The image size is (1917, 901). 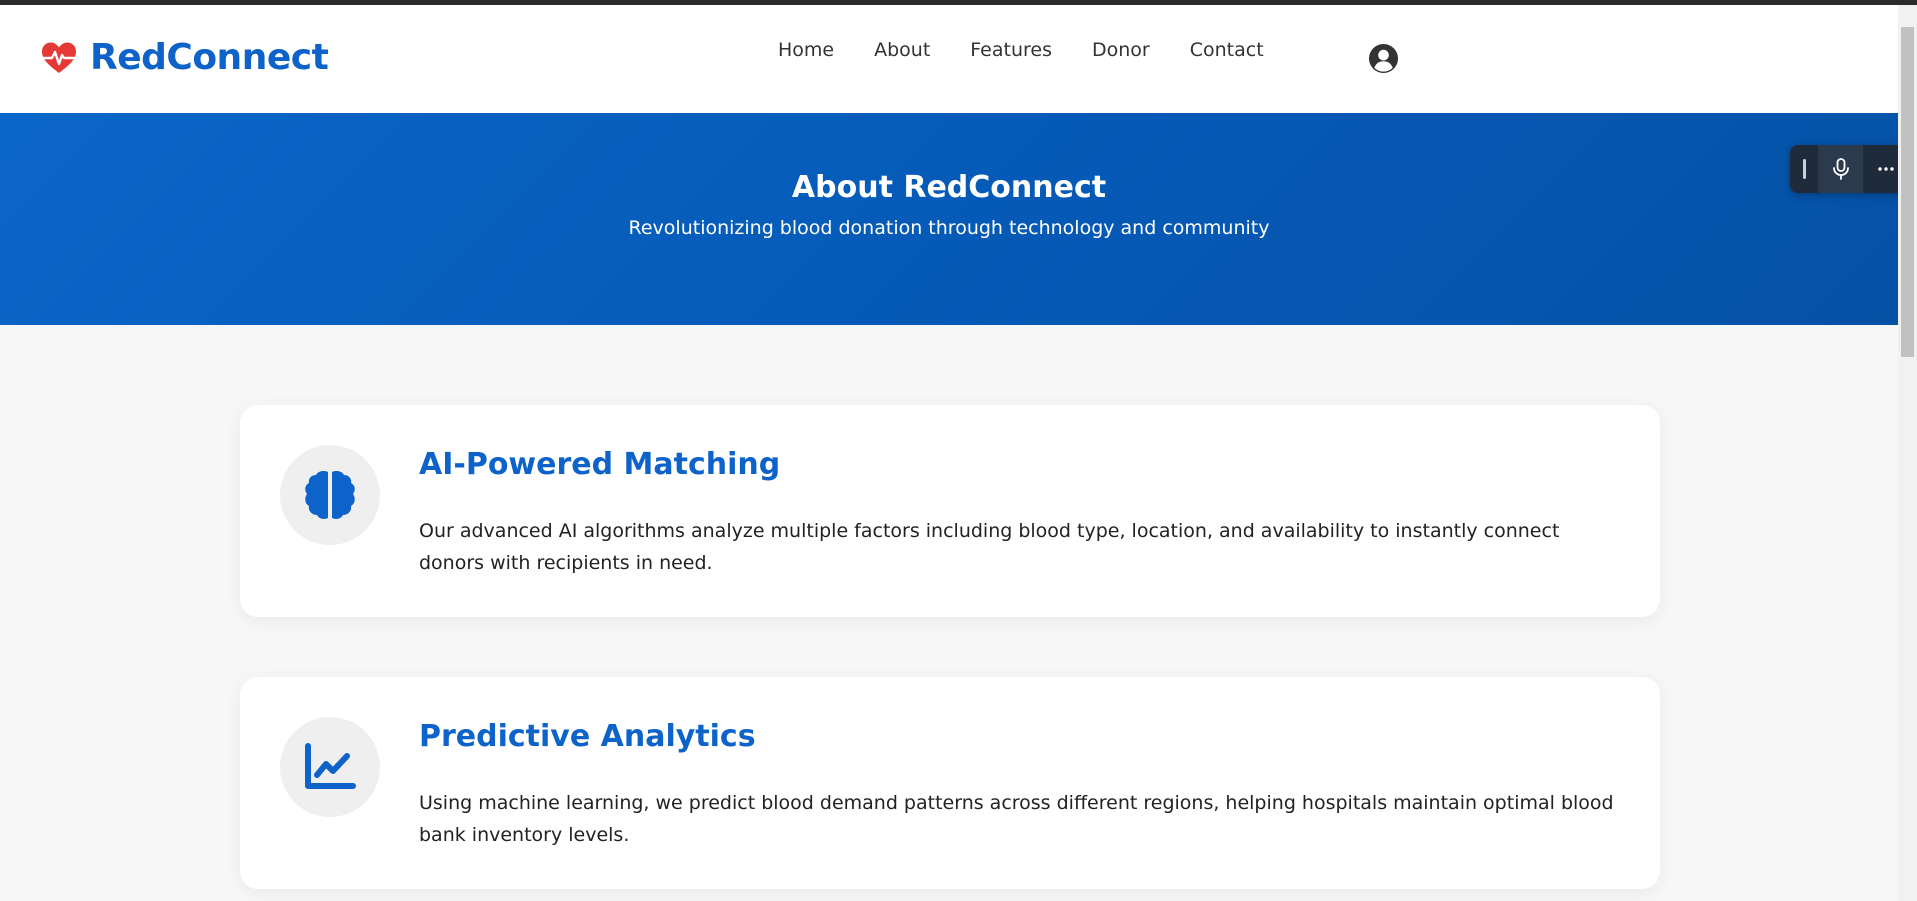 I want to click on grip-icon, so click(x=1804, y=169).